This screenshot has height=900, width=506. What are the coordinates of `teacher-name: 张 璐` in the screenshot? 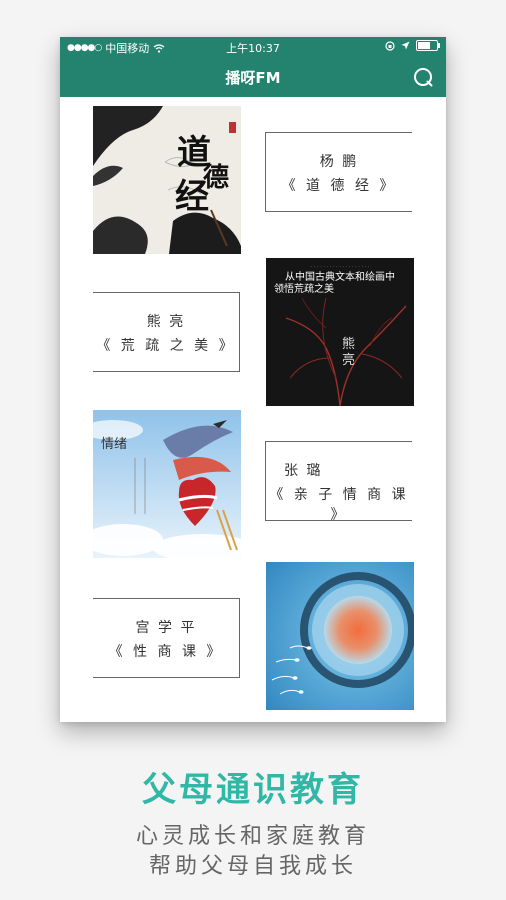 It's located at (303, 471).